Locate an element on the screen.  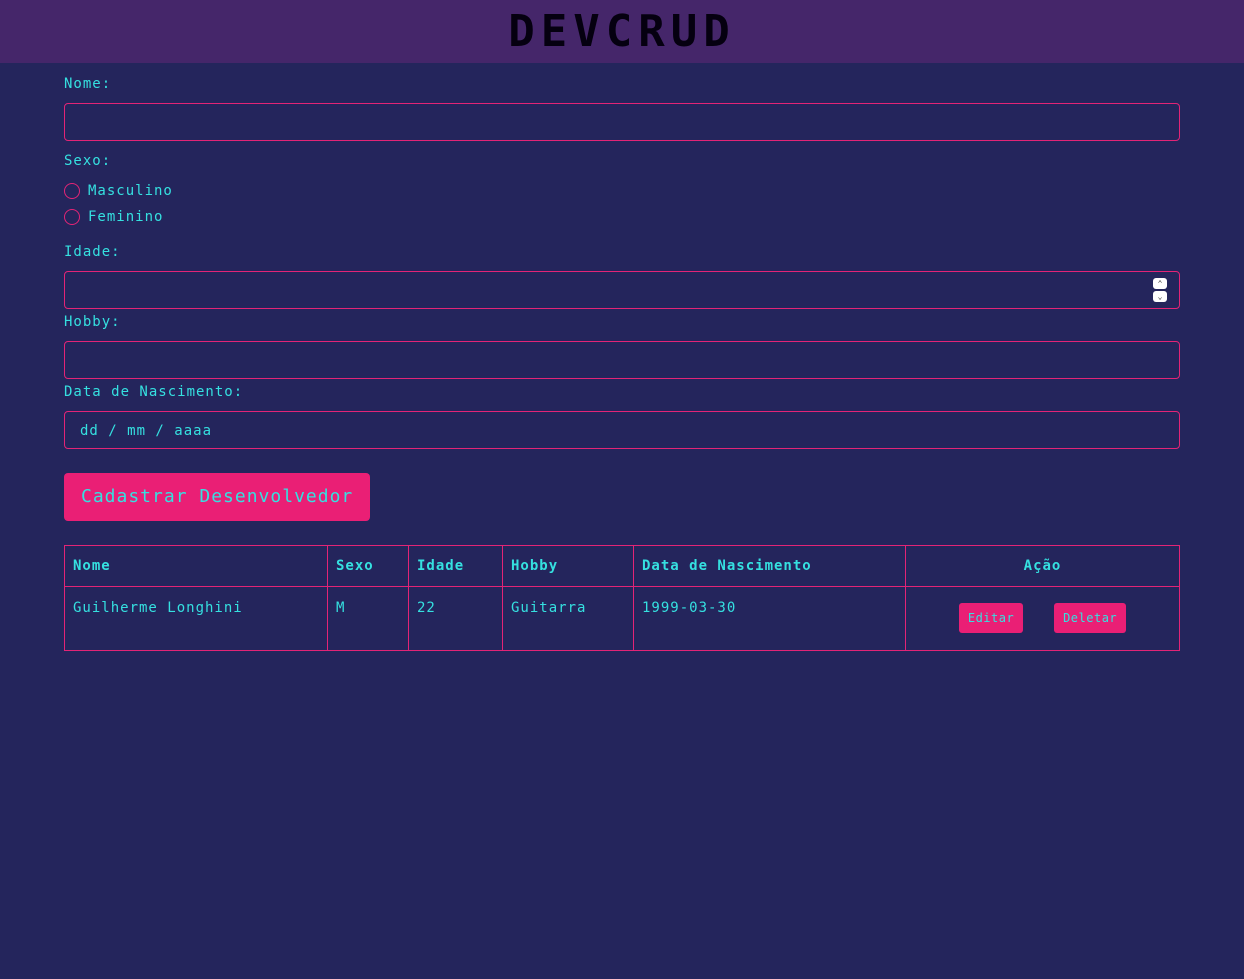
cell-idade: 22 is located at coordinates (455, 618).